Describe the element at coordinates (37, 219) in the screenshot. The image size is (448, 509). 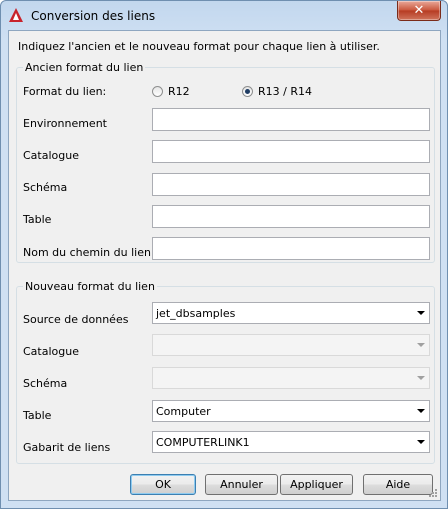
I see `old-table-label: Table` at that location.